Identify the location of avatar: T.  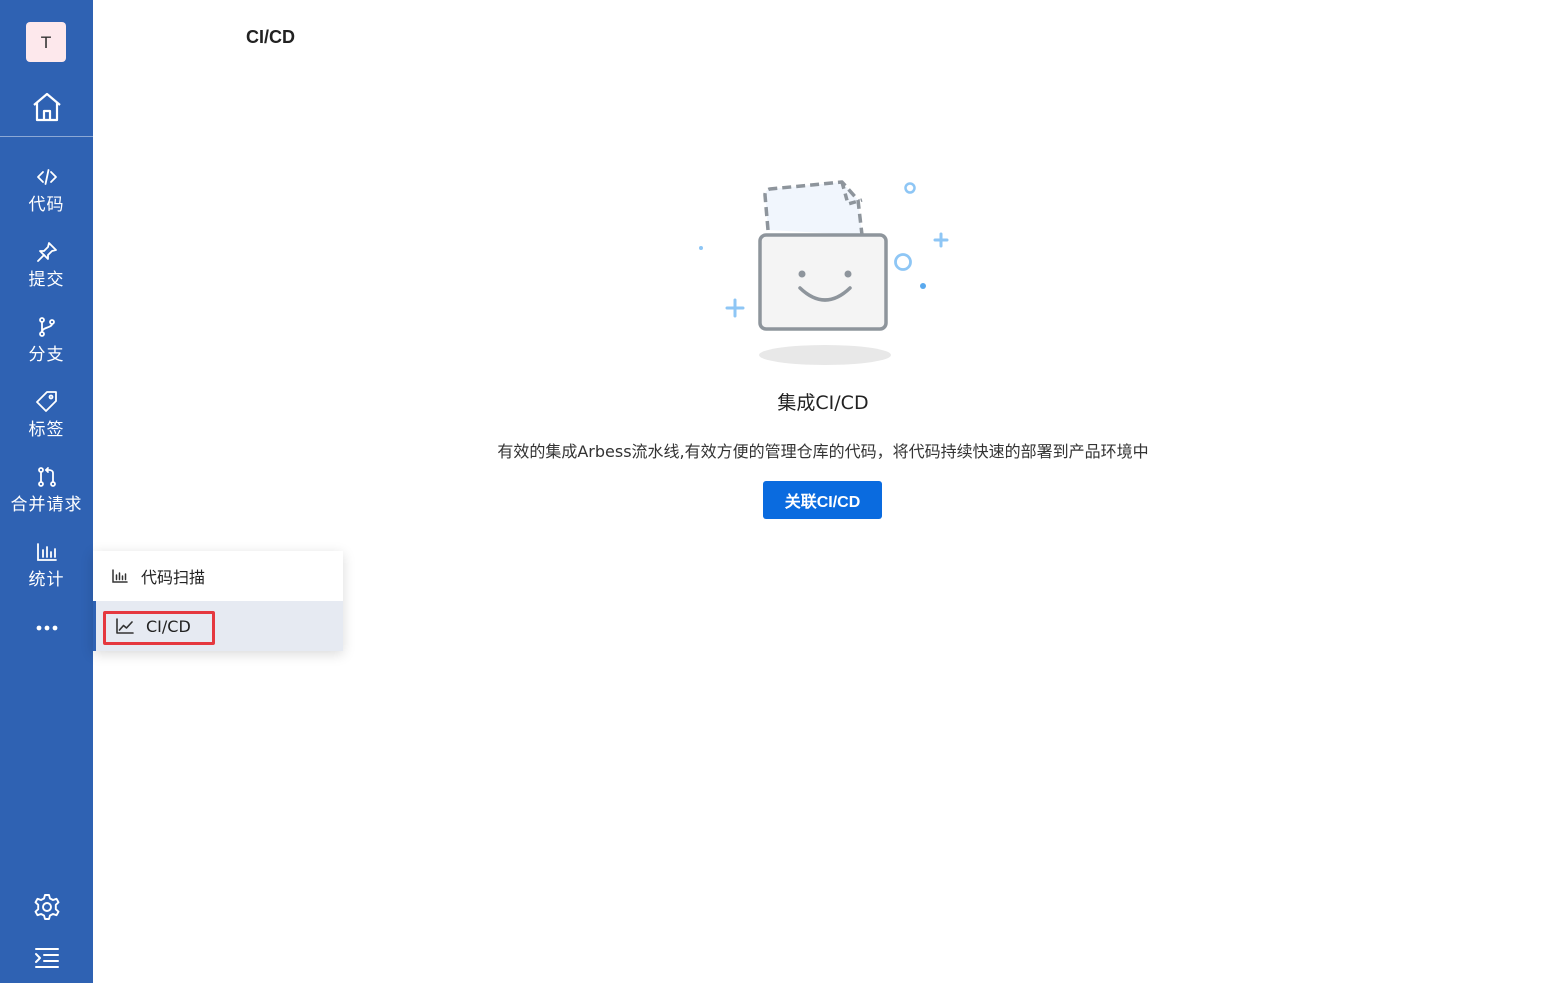
(46, 42).